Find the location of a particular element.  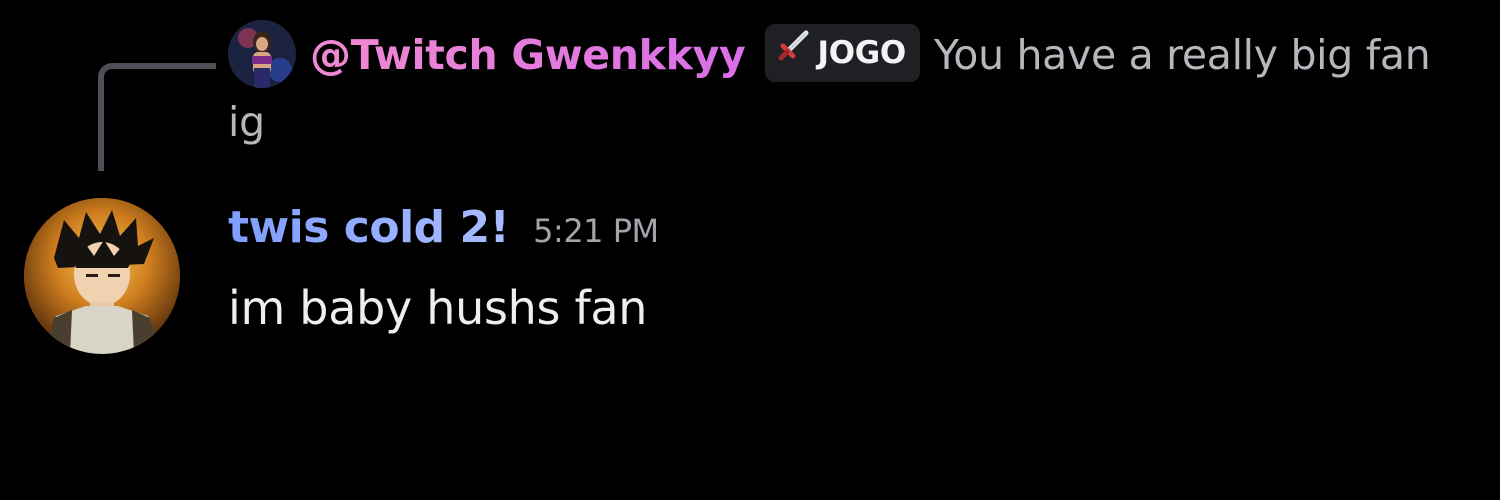

guild-tag-badge: JOGO is located at coordinates (842, 53).